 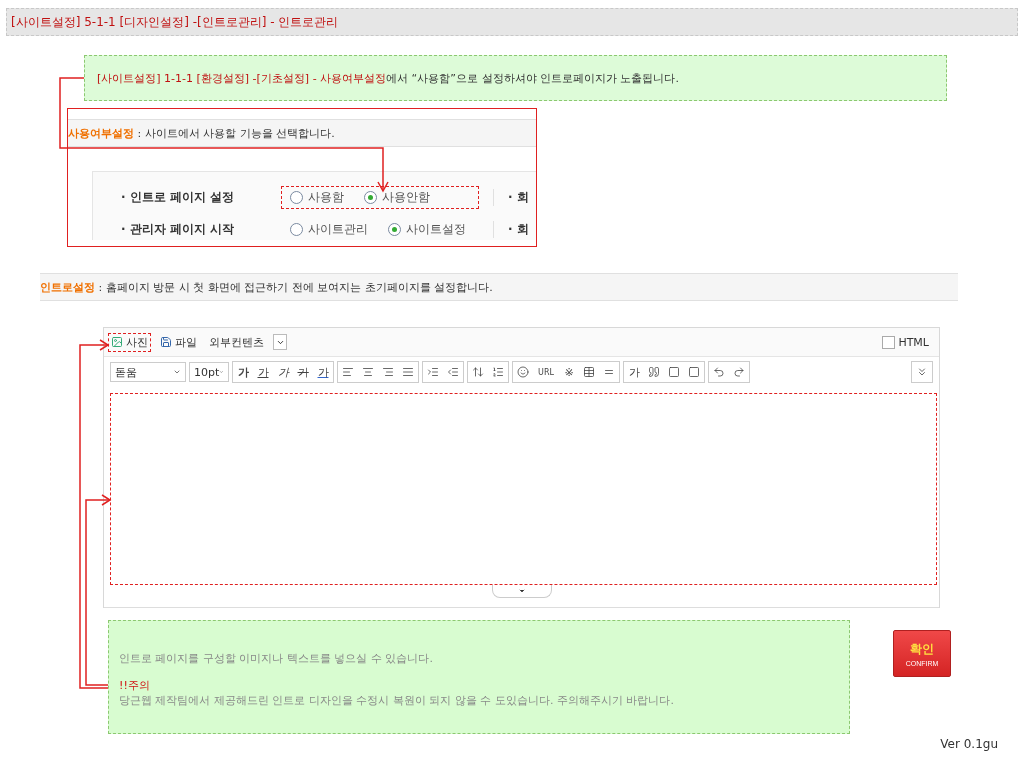 I want to click on dropdown-button, so click(x=280, y=342).